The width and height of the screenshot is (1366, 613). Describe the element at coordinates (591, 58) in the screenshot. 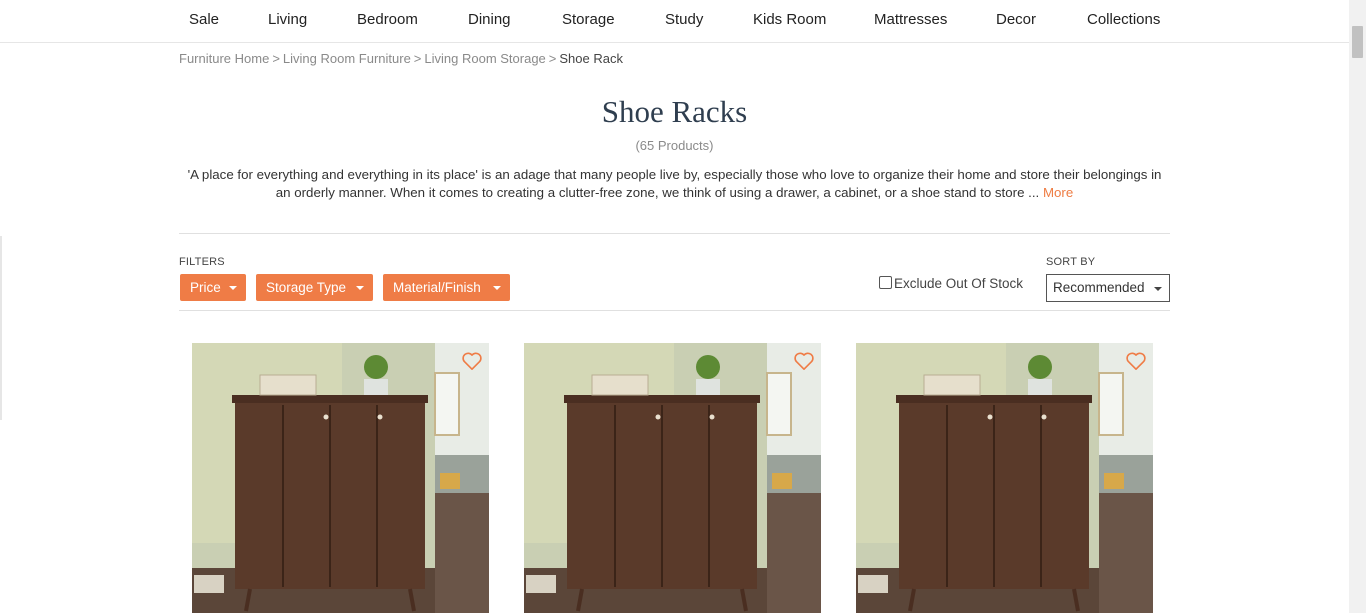

I see `breadcrumb-current: Shoe Rack` at that location.